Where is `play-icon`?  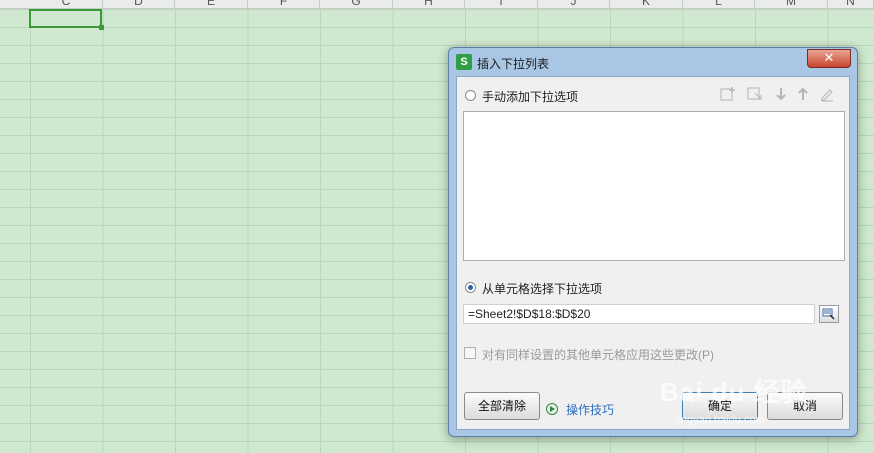
play-icon is located at coordinates (552, 409).